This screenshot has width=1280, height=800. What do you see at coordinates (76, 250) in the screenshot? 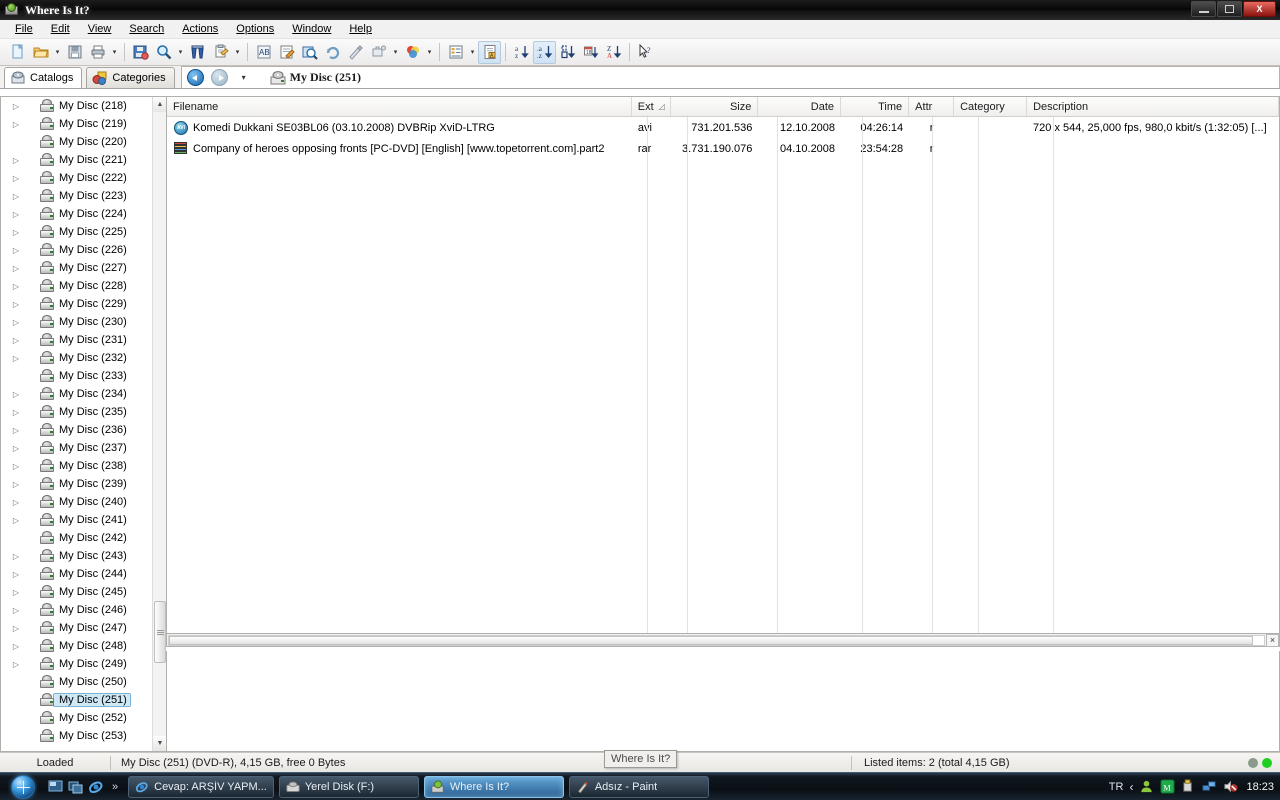
I see `tree-item: ▷ My Disc (226)` at bounding box center [76, 250].